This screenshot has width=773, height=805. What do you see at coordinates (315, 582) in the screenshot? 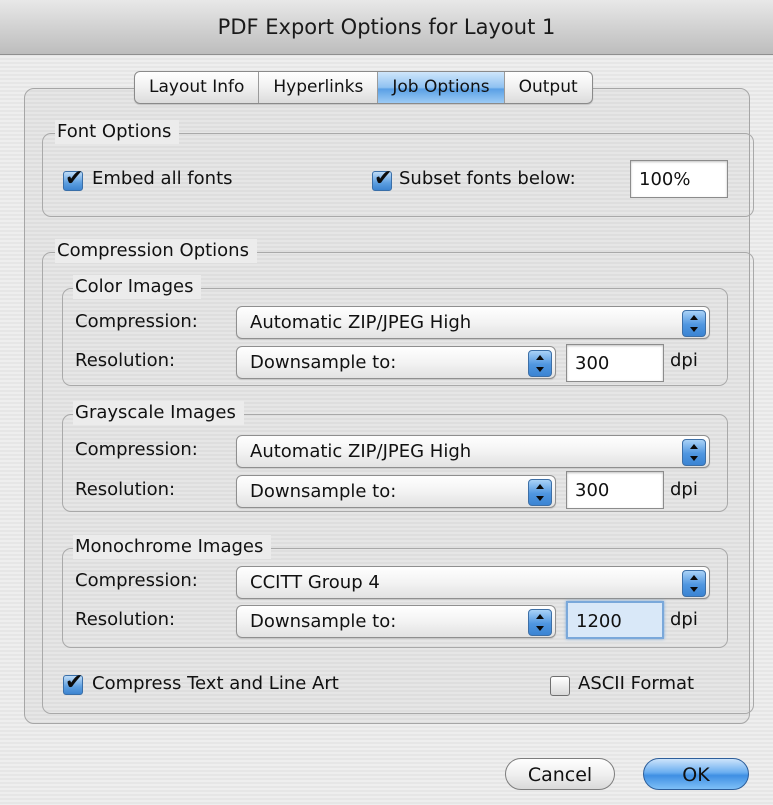
I see `monochrome-compression-value: CCITT Group 4` at bounding box center [315, 582].